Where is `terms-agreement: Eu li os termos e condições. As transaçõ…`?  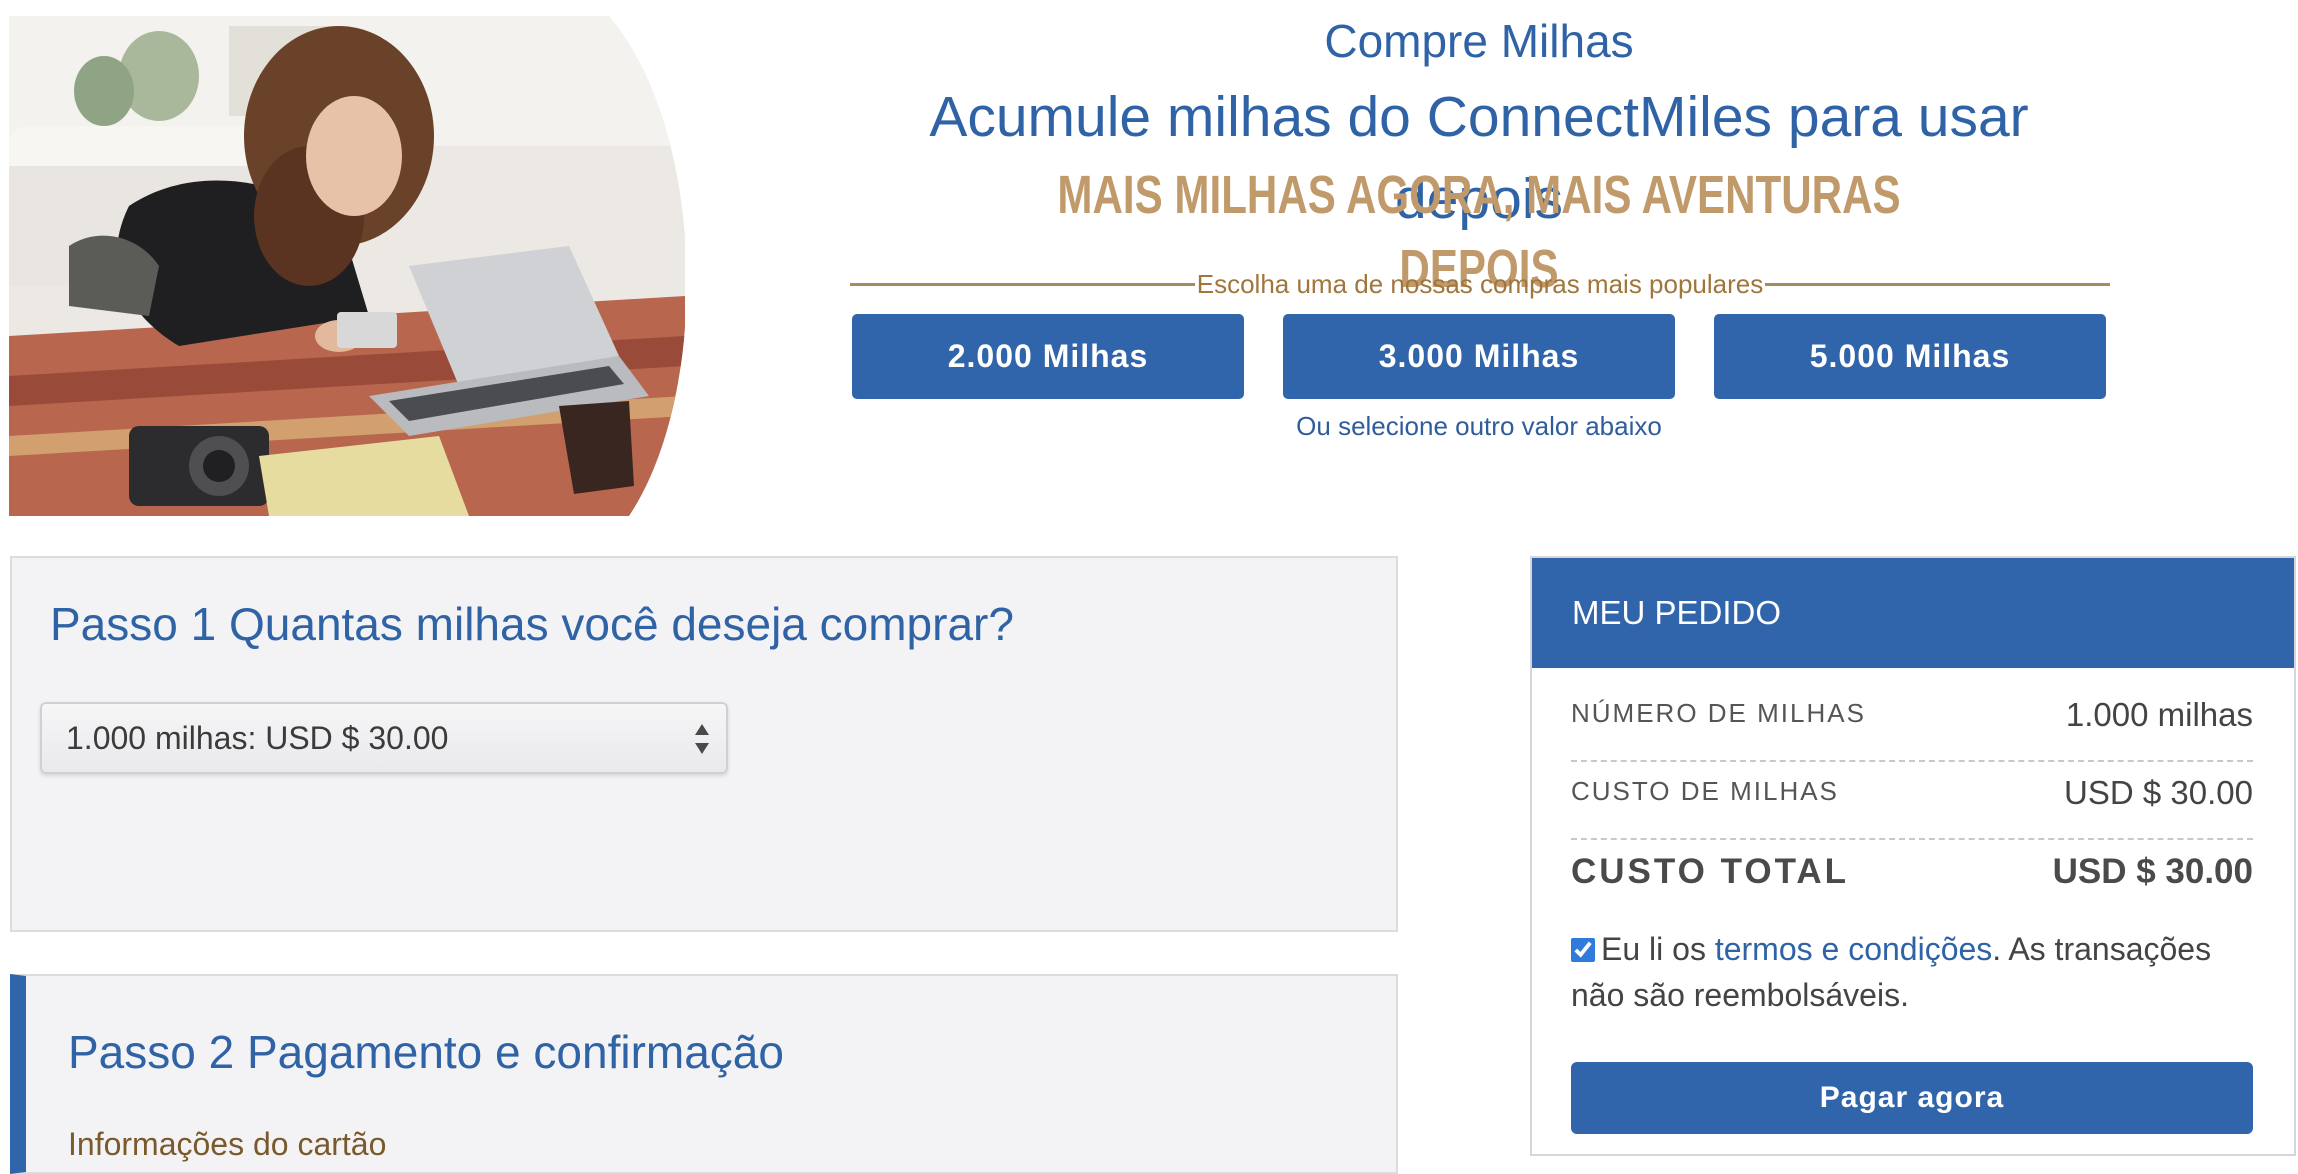
terms-agreement: Eu li os termos e condições. As transaçõ… is located at coordinates (1916, 972).